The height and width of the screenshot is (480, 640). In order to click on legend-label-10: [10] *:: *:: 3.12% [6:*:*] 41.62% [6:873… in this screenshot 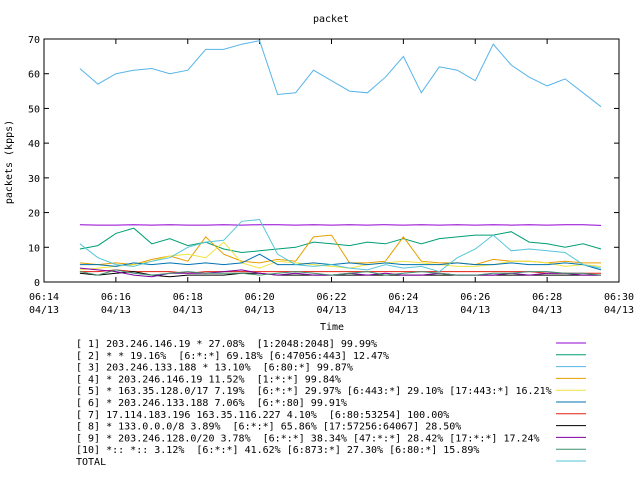, I will do `click(277, 450)`.